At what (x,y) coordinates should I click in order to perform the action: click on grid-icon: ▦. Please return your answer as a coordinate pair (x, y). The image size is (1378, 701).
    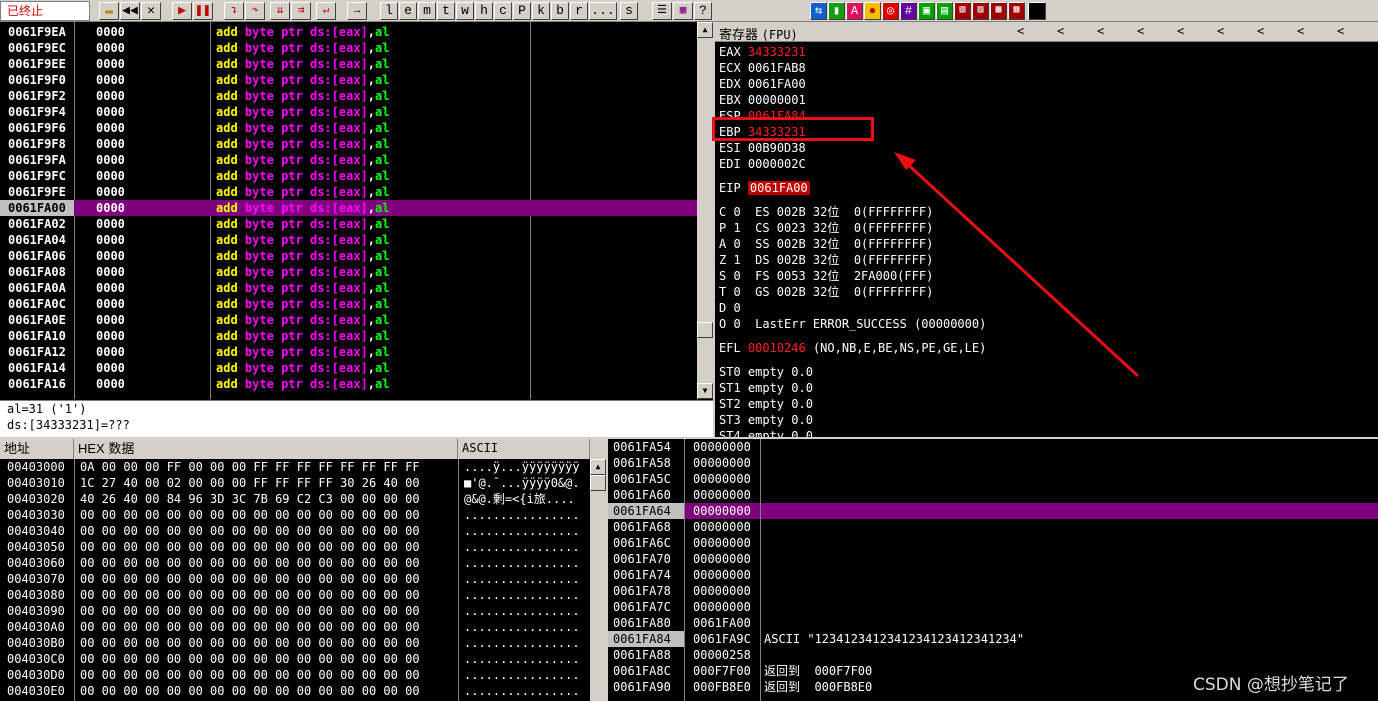
    Looking at the image, I should click on (683, 11).